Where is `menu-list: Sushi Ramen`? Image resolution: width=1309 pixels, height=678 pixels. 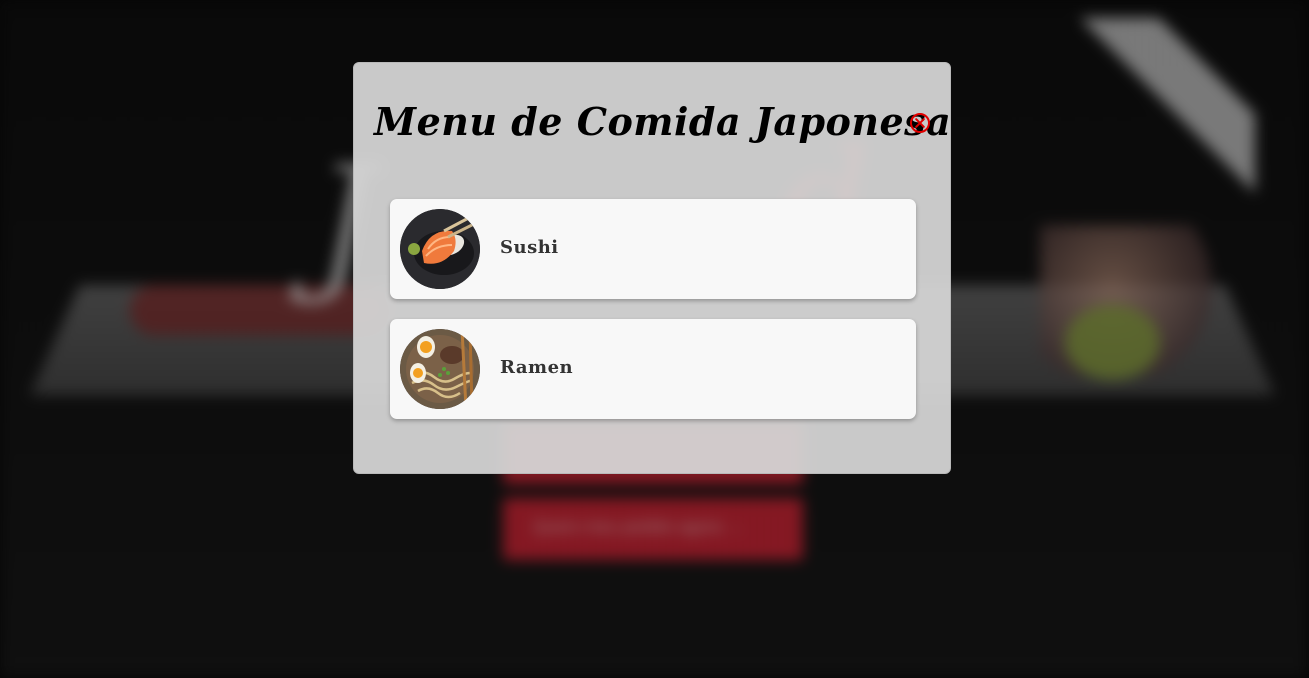 menu-list: Sushi Ramen is located at coordinates (653, 319).